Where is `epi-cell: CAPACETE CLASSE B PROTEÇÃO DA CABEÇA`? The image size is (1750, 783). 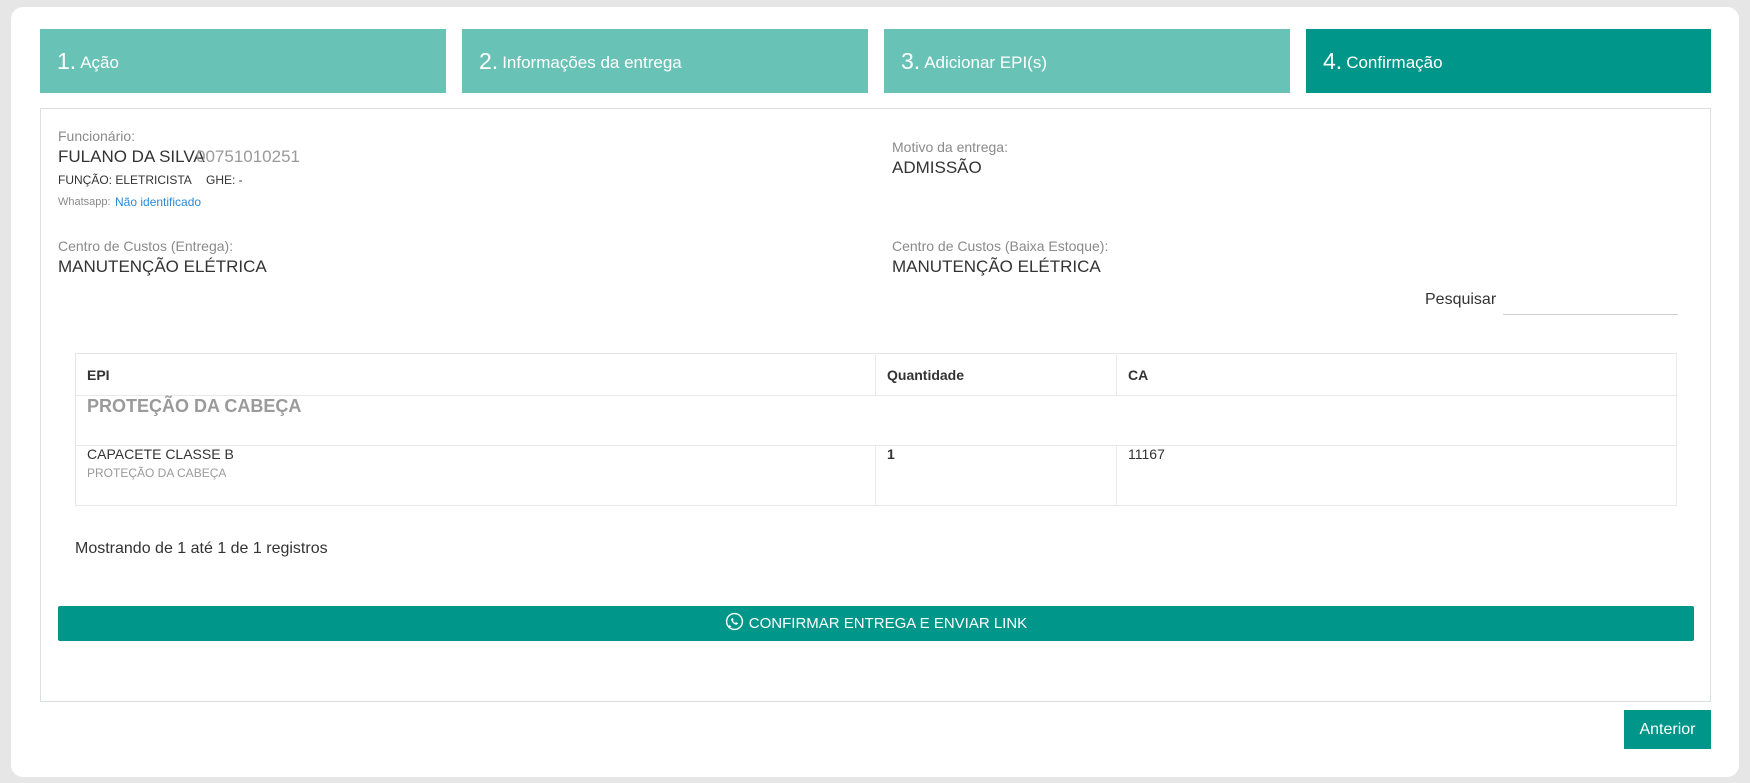 epi-cell: CAPACETE CLASSE B PROTEÇÃO DA CABEÇA is located at coordinates (475, 475).